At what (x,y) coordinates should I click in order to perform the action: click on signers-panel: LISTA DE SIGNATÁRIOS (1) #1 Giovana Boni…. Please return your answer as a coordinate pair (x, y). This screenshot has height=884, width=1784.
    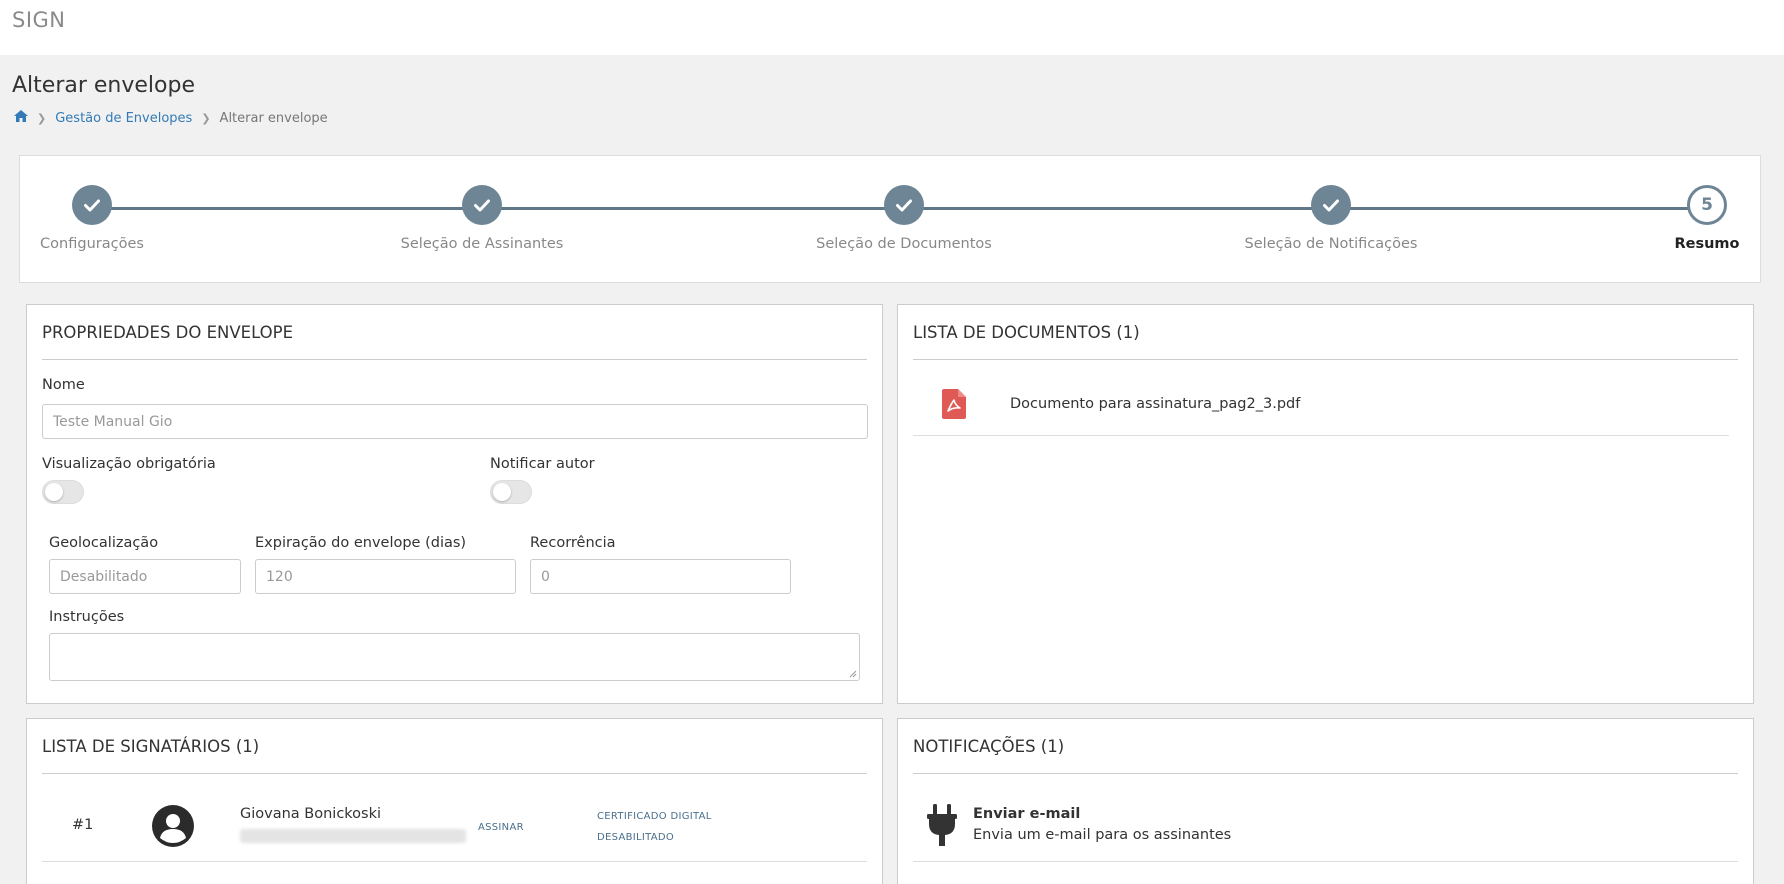
    Looking at the image, I should click on (454, 801).